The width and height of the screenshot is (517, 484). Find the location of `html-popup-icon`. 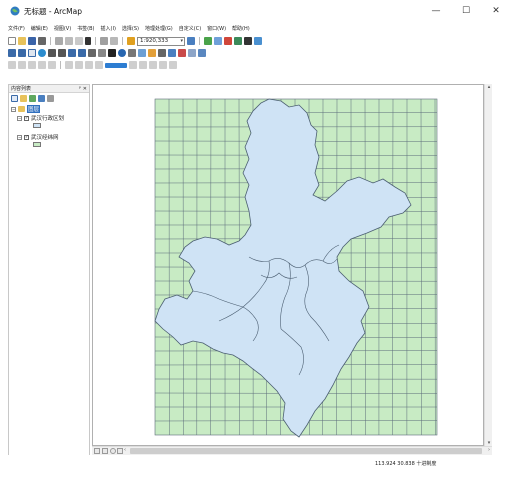

html-popup-icon is located at coordinates (142, 53).